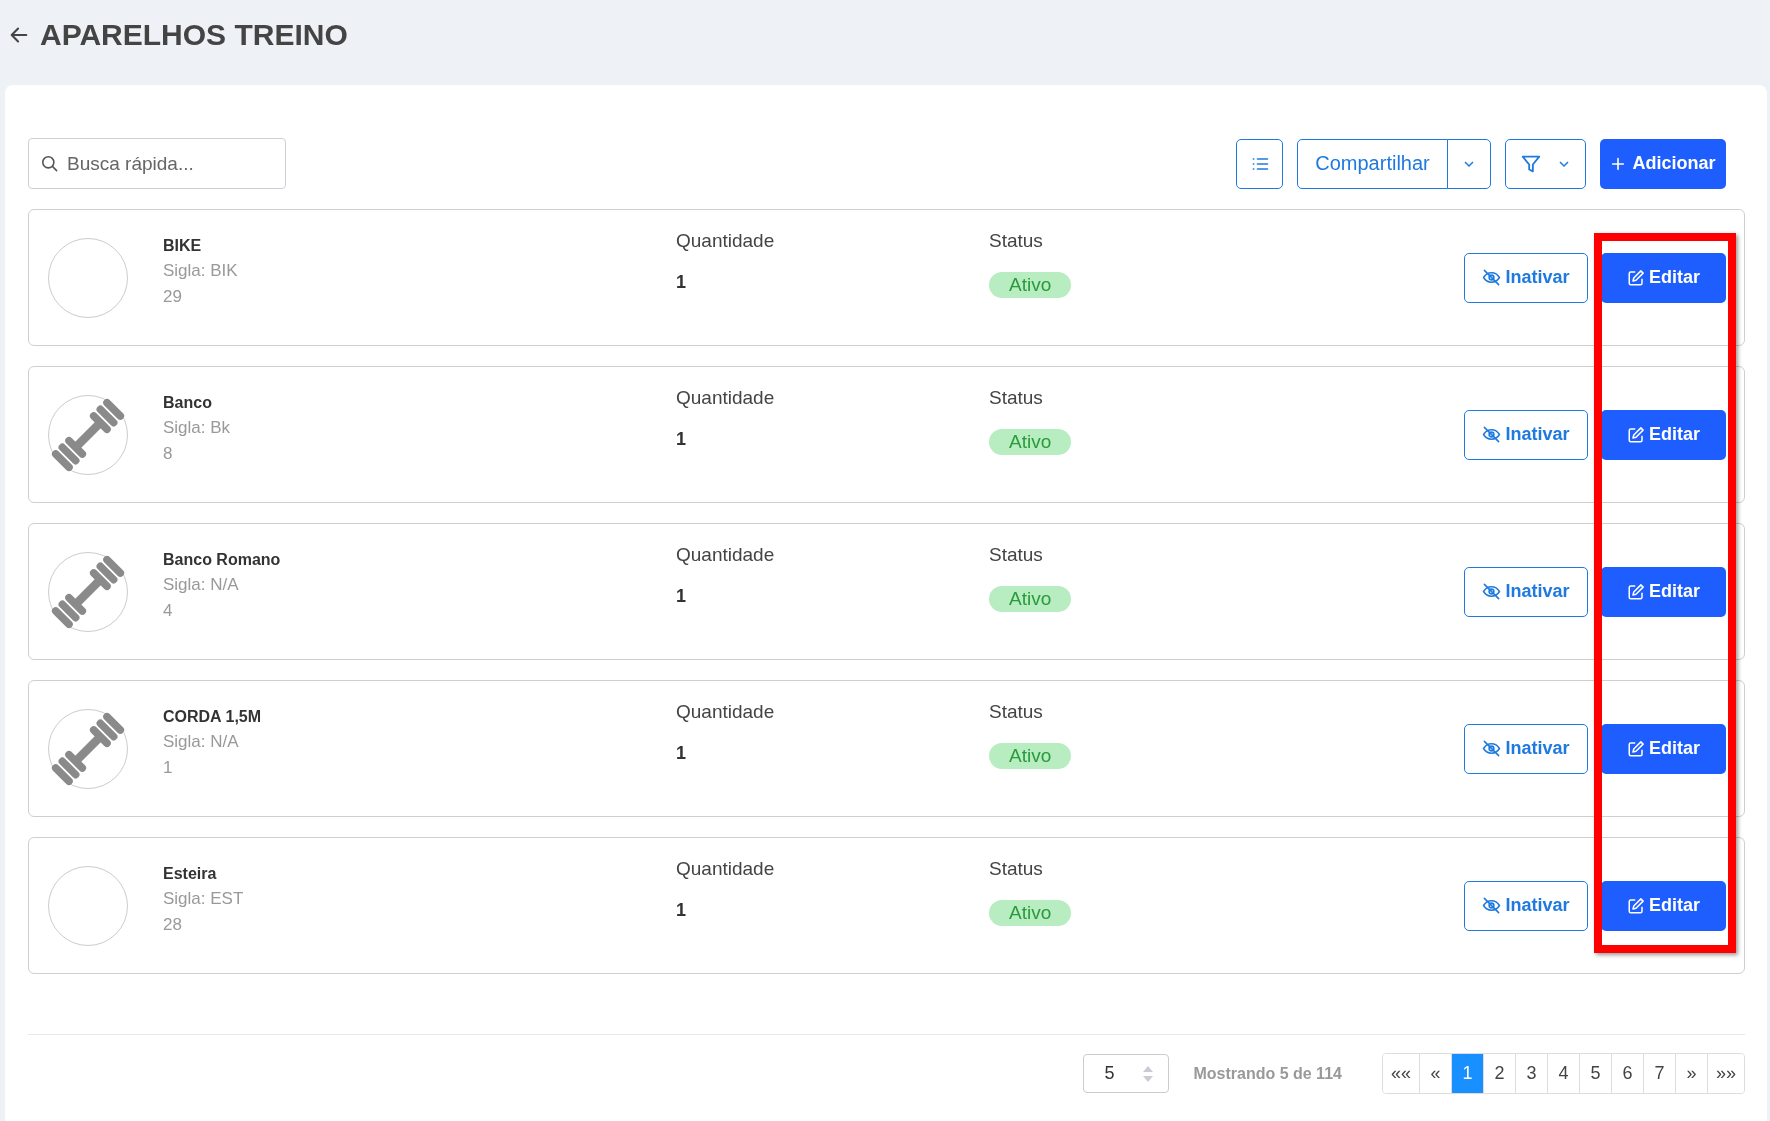 This screenshot has width=1770, height=1121. Describe the element at coordinates (1267, 1073) in the screenshot. I see `results-summary: Mostrando 5 de 114` at that location.